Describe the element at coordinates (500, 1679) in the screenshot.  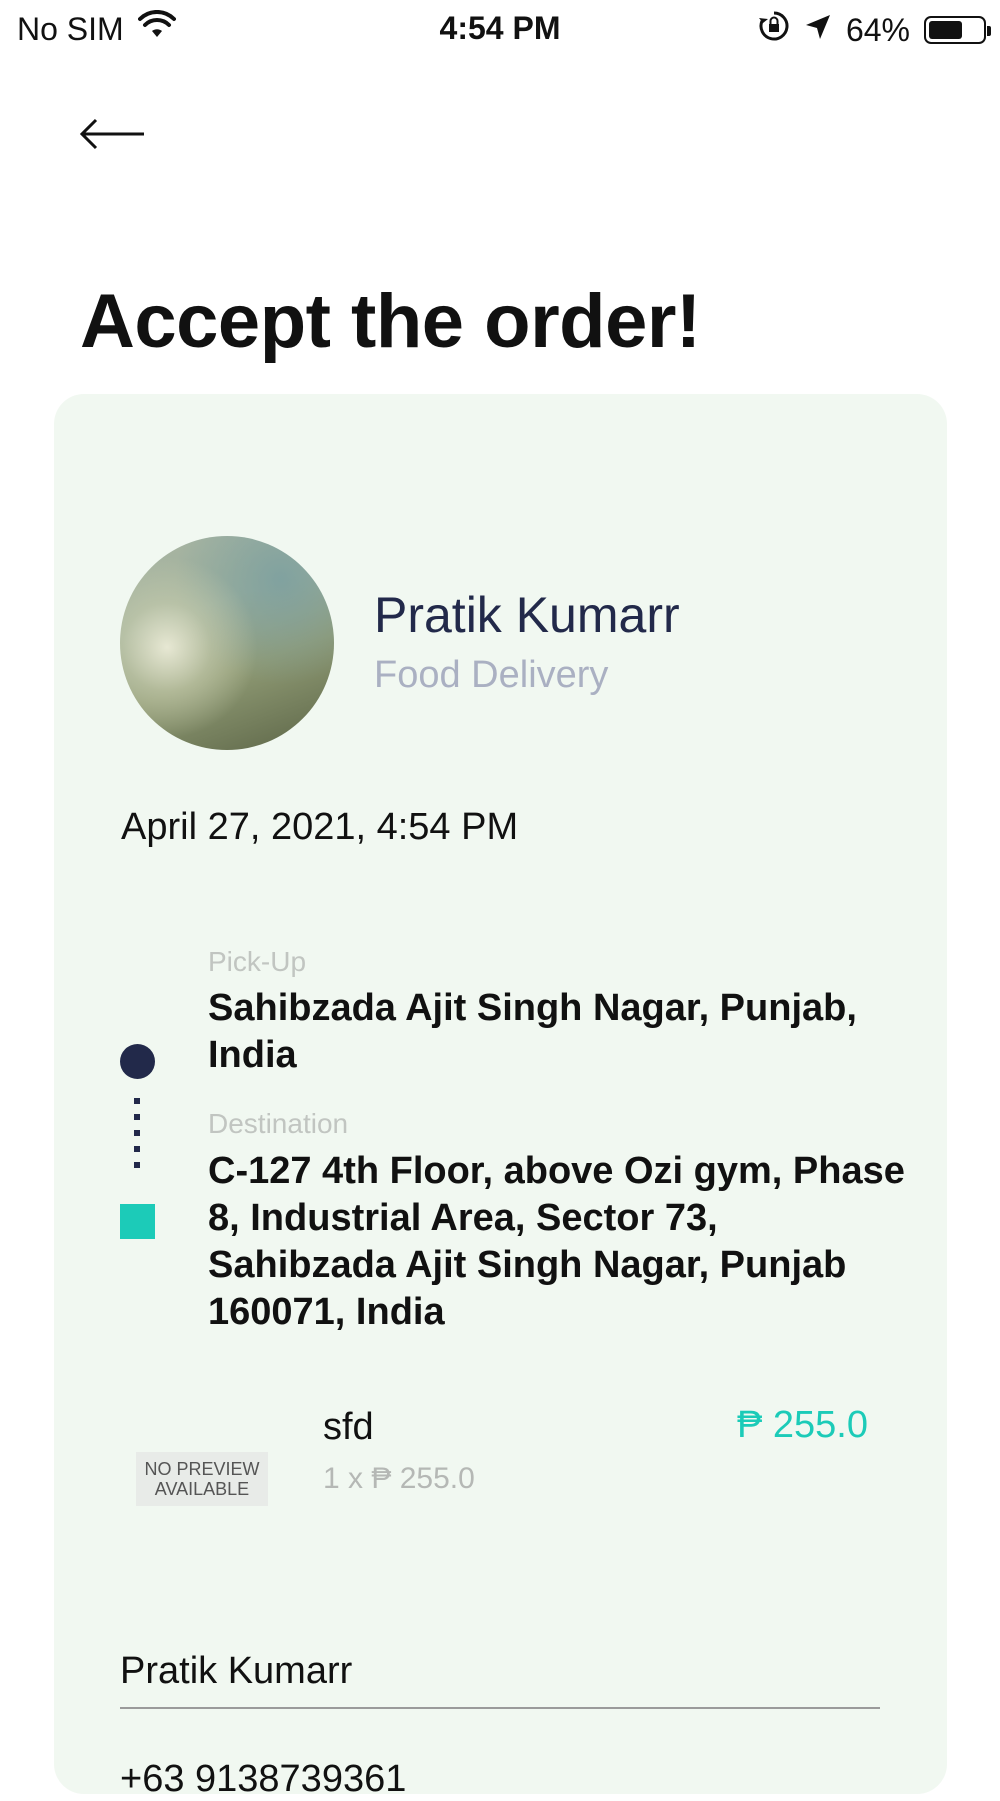
I see `contact-name-field: Pratik Kumarr` at that location.